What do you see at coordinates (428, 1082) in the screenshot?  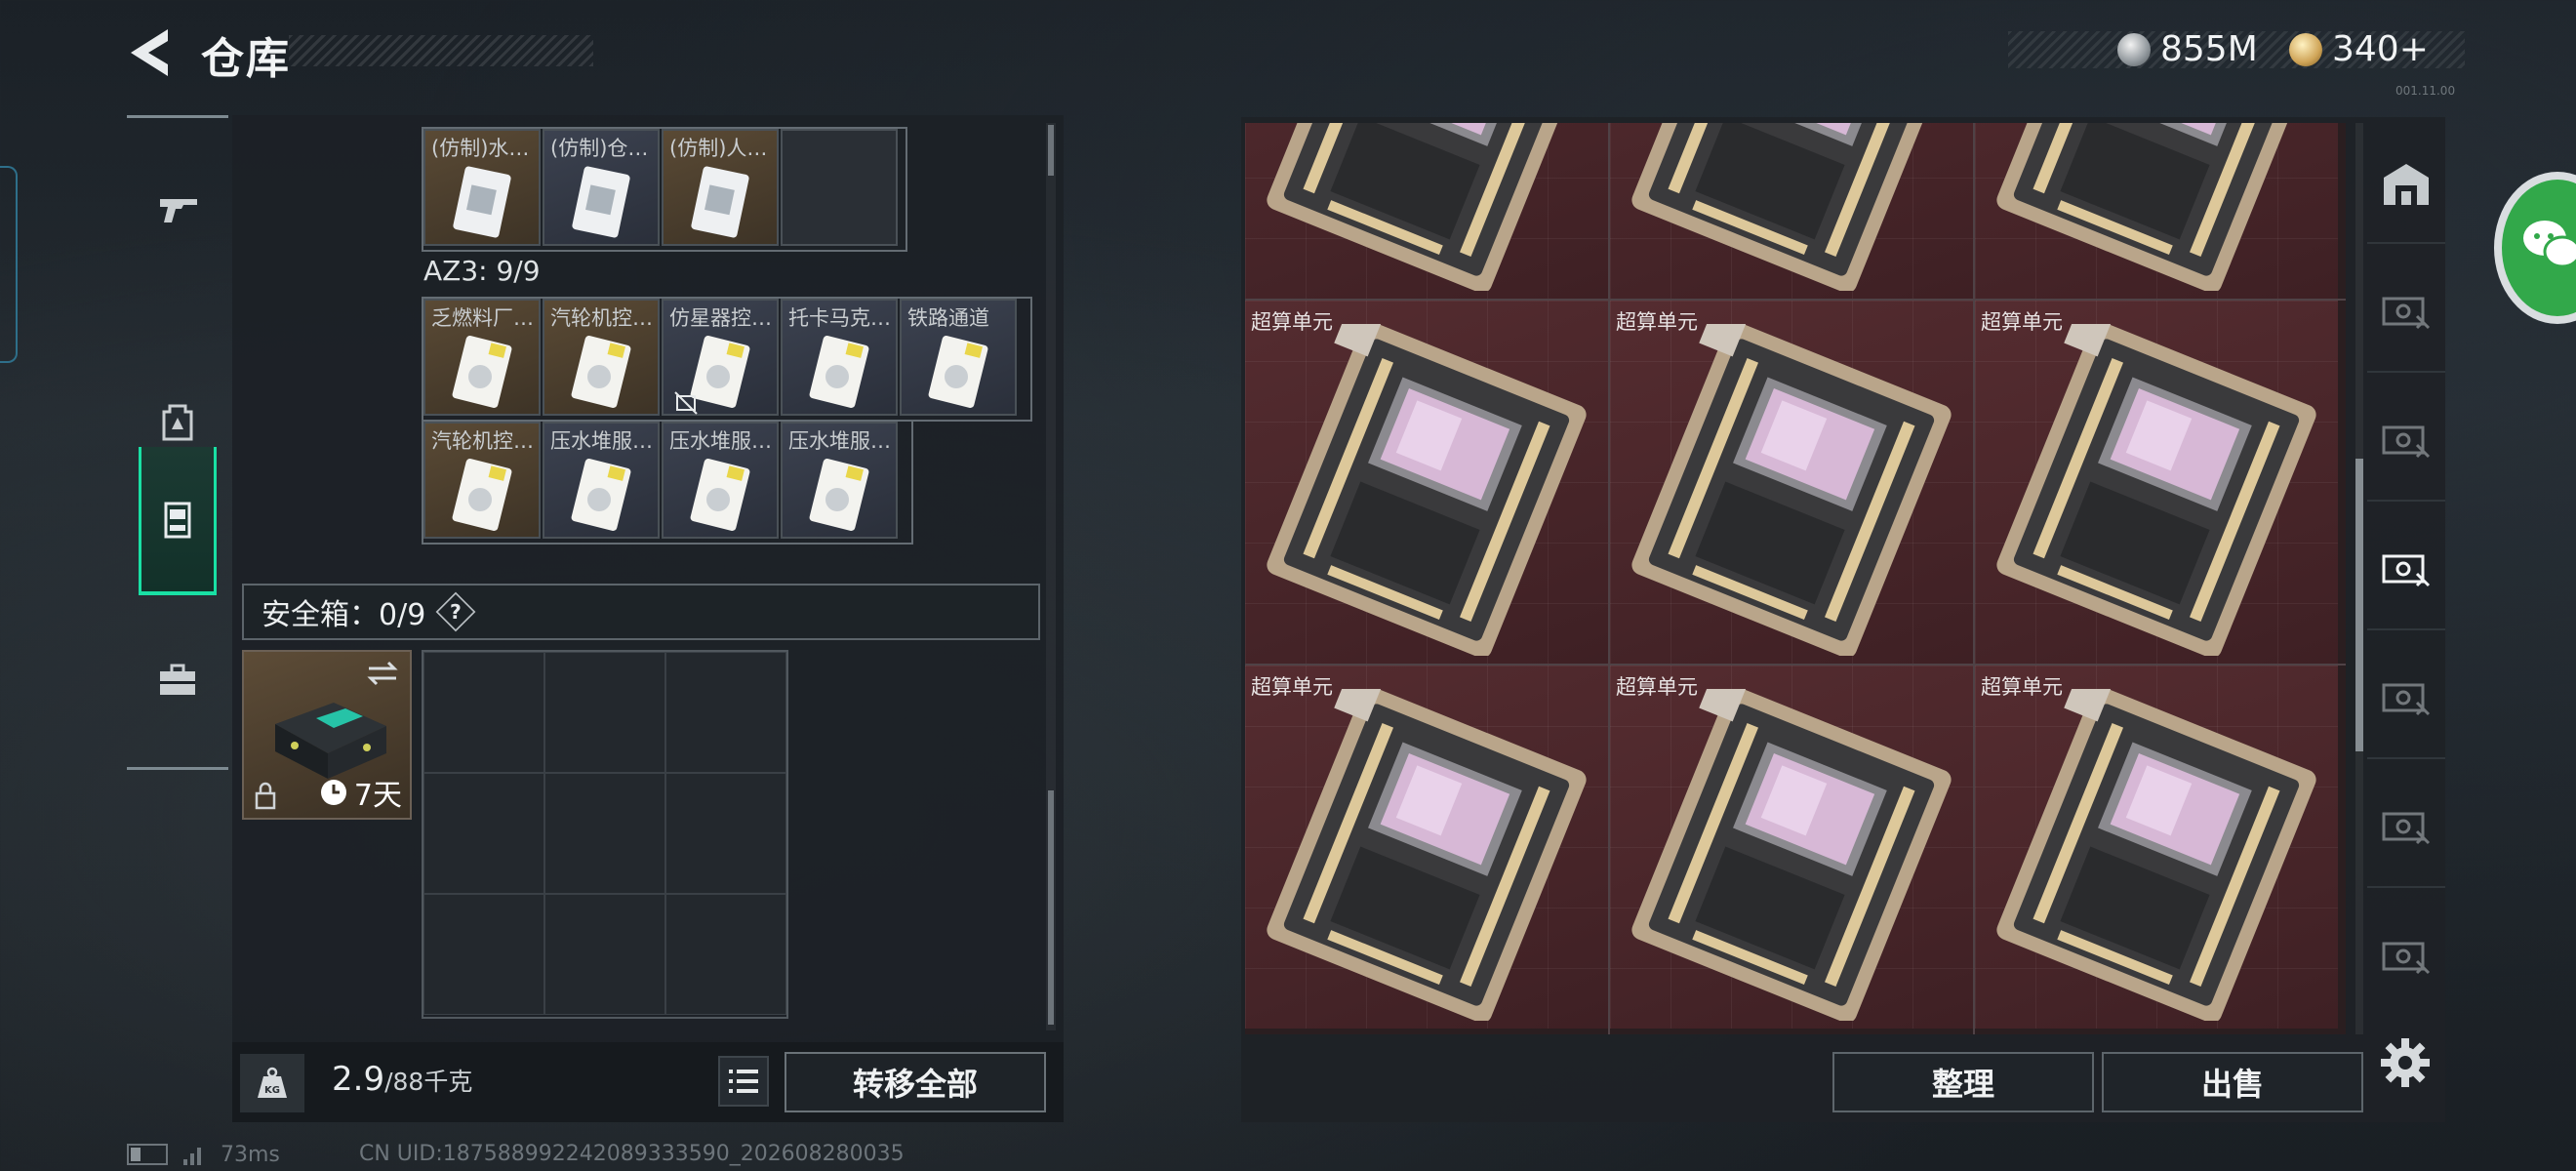 I see `weight-max: /88千克` at bounding box center [428, 1082].